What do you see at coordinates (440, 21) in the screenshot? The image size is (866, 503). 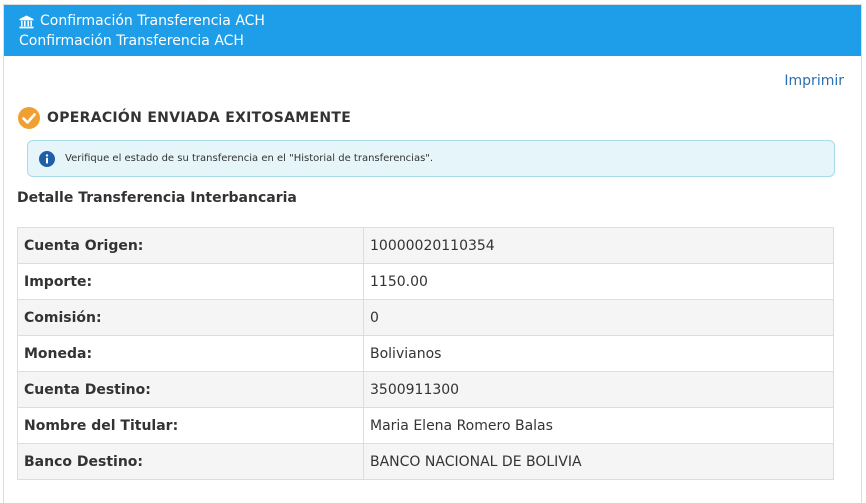 I see `header-title-row: Confirmación Transferencia ACH` at bounding box center [440, 21].